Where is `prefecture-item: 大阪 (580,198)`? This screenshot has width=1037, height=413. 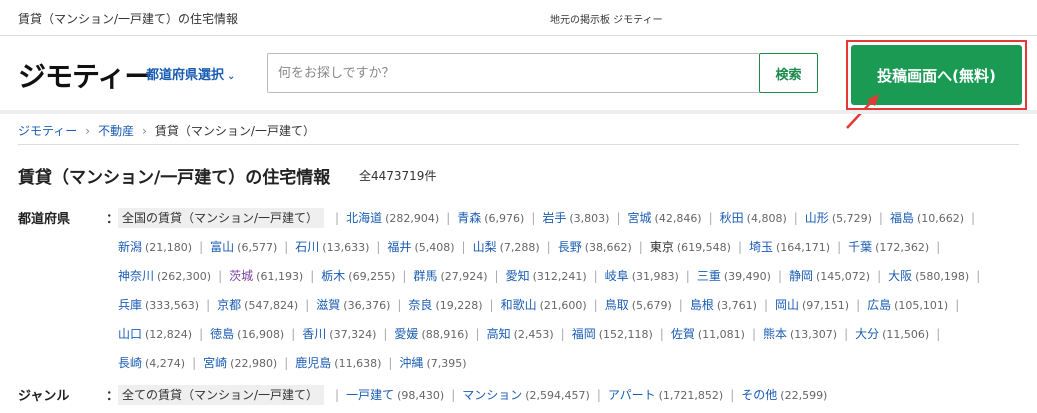 prefecture-item: 大阪 (580,198) is located at coordinates (928, 276).